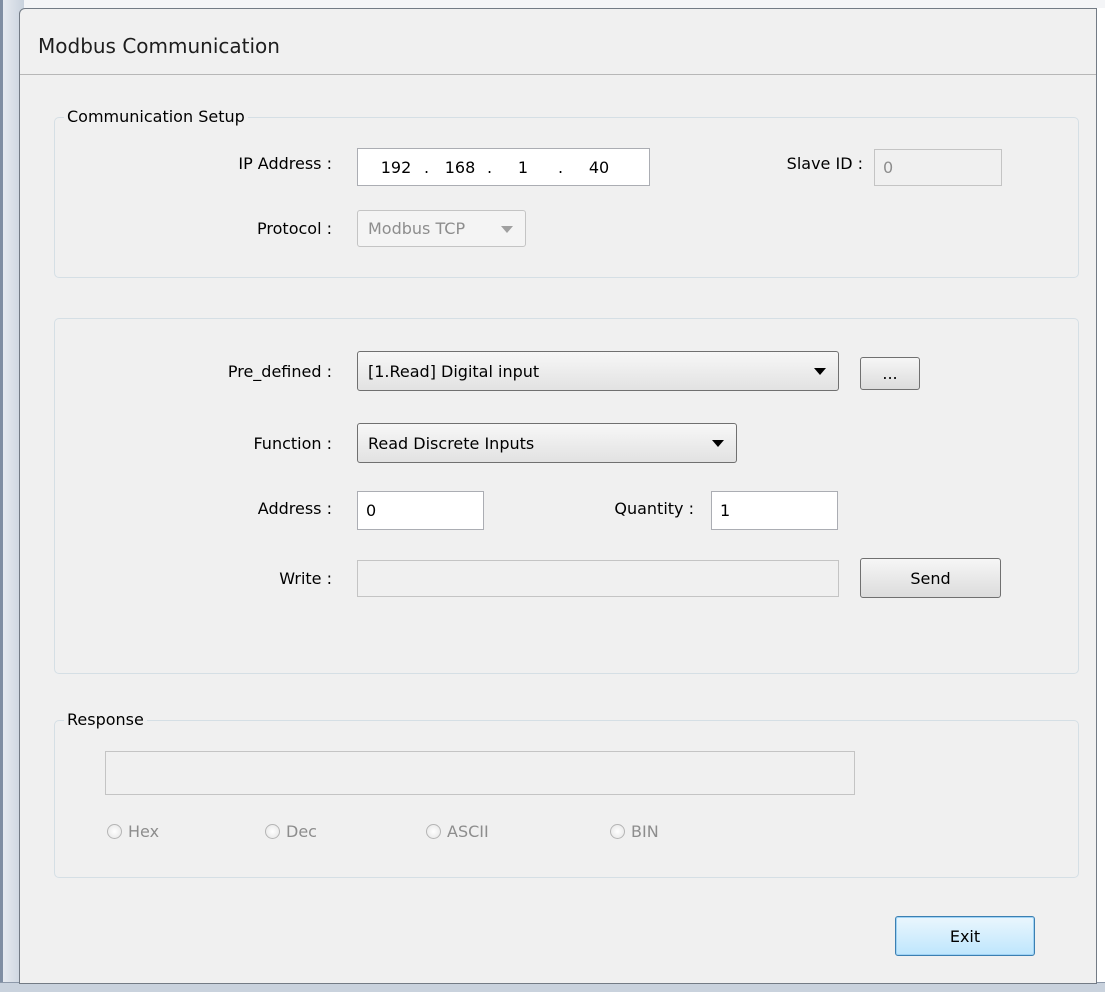 Image resolution: width=1105 pixels, height=992 pixels. What do you see at coordinates (294, 228) in the screenshot?
I see `protocol-label: Protocol :` at bounding box center [294, 228].